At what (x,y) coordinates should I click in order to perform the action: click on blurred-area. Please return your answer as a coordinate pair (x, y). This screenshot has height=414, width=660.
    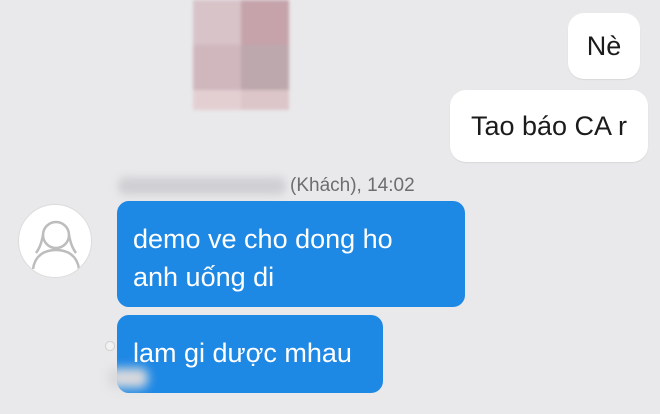
    Looking at the image, I should click on (128, 378).